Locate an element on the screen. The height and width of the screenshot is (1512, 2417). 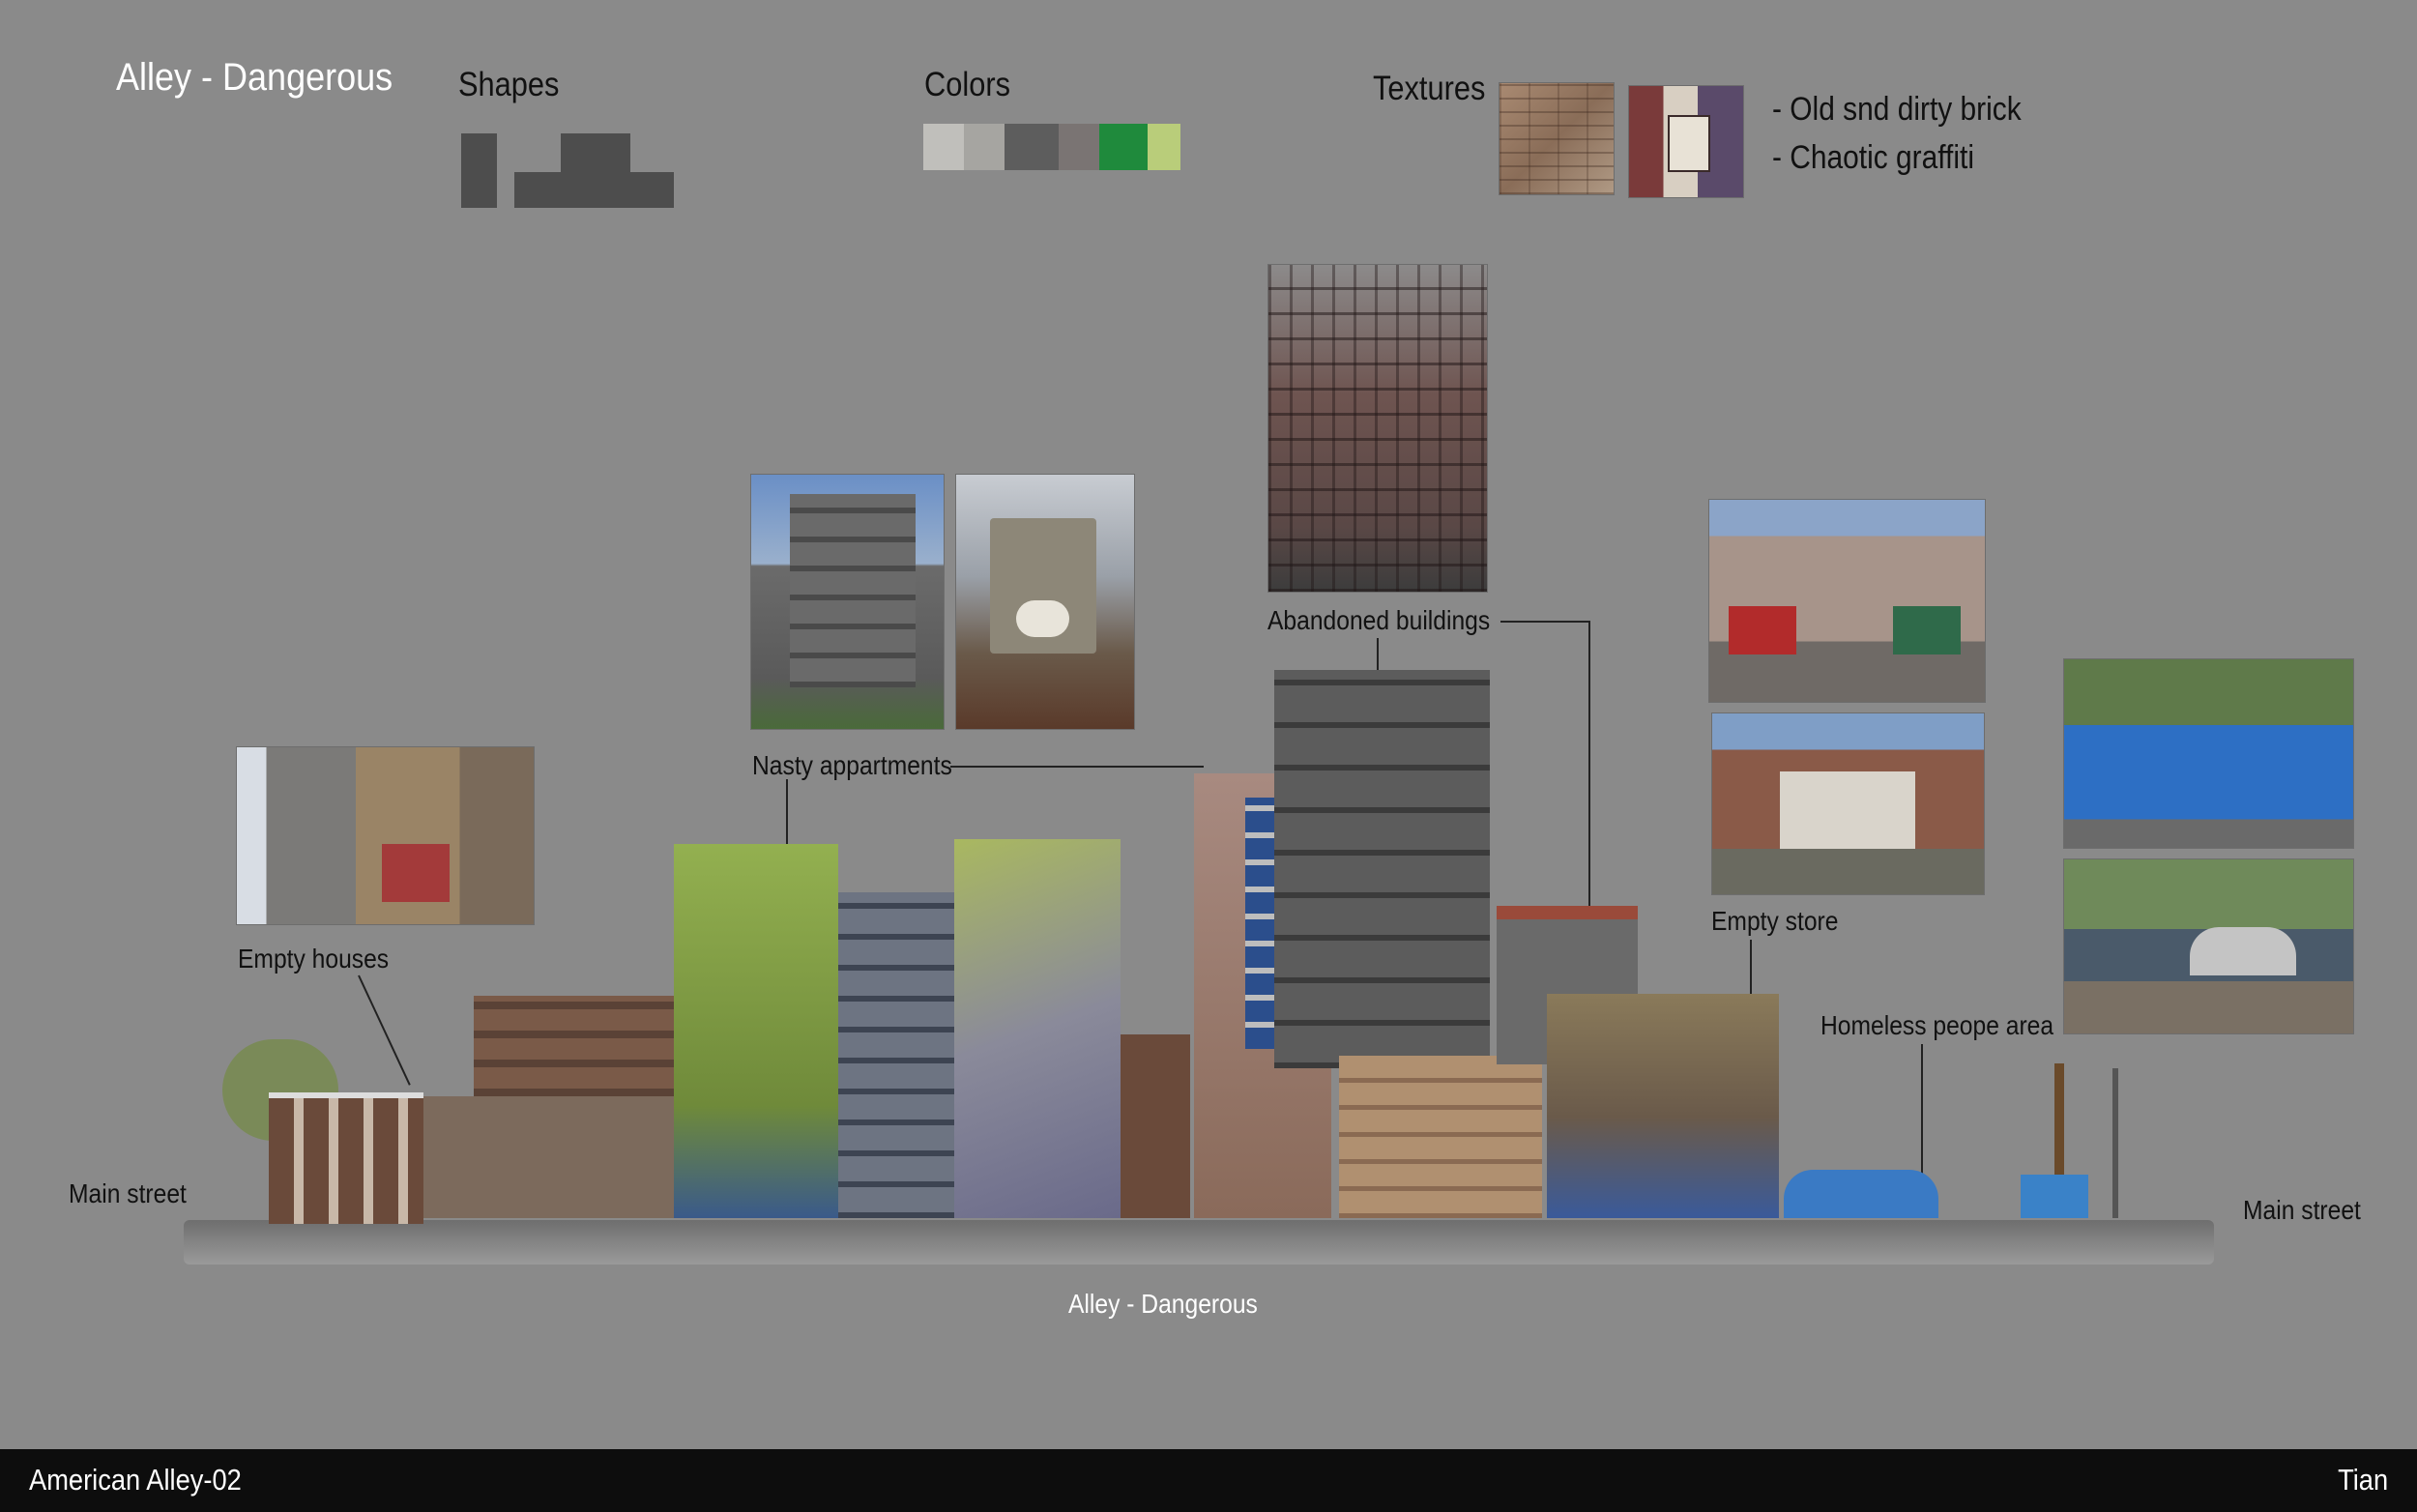
brick-warehouse is located at coordinates (346, 1158).